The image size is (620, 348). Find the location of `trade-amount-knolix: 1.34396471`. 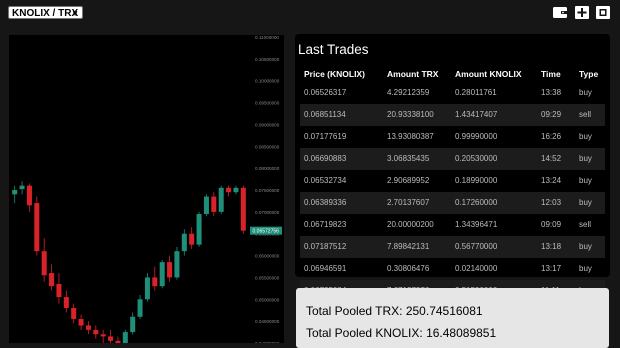

trade-amount-knolix: 1.34396471 is located at coordinates (476, 224).